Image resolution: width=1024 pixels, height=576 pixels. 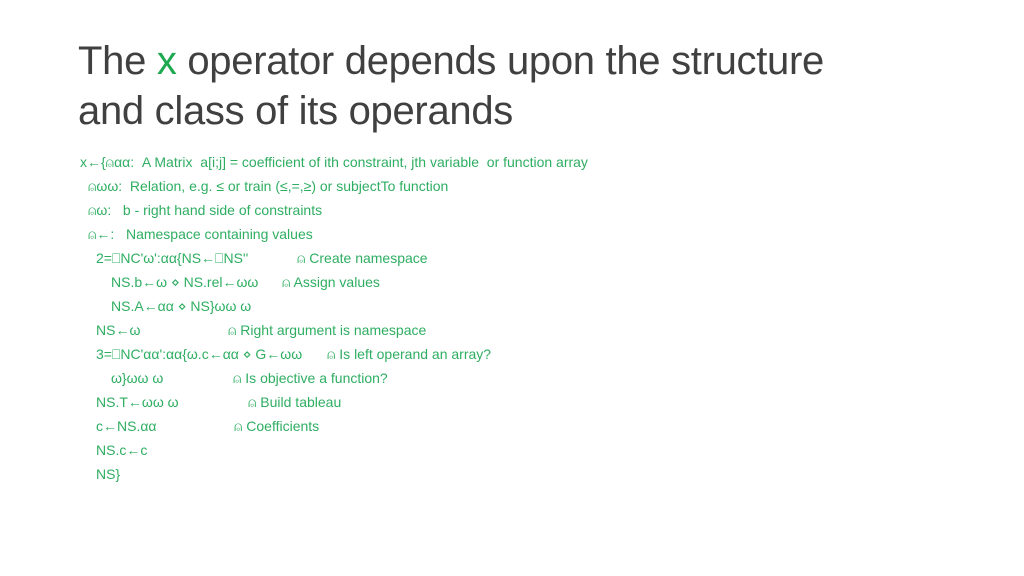 What do you see at coordinates (295, 111) in the screenshot?
I see `title-line2: and class of its operands` at bounding box center [295, 111].